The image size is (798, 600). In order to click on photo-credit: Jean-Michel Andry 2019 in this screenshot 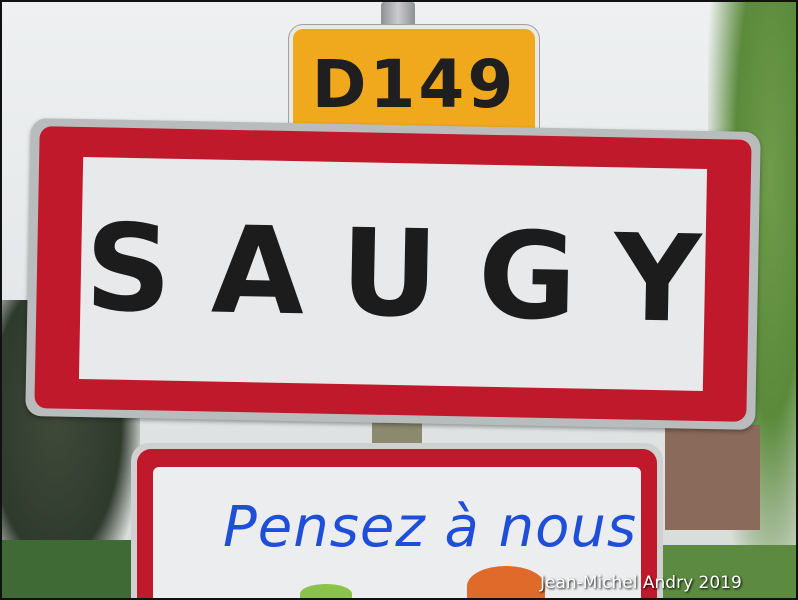, I will do `click(641, 583)`.